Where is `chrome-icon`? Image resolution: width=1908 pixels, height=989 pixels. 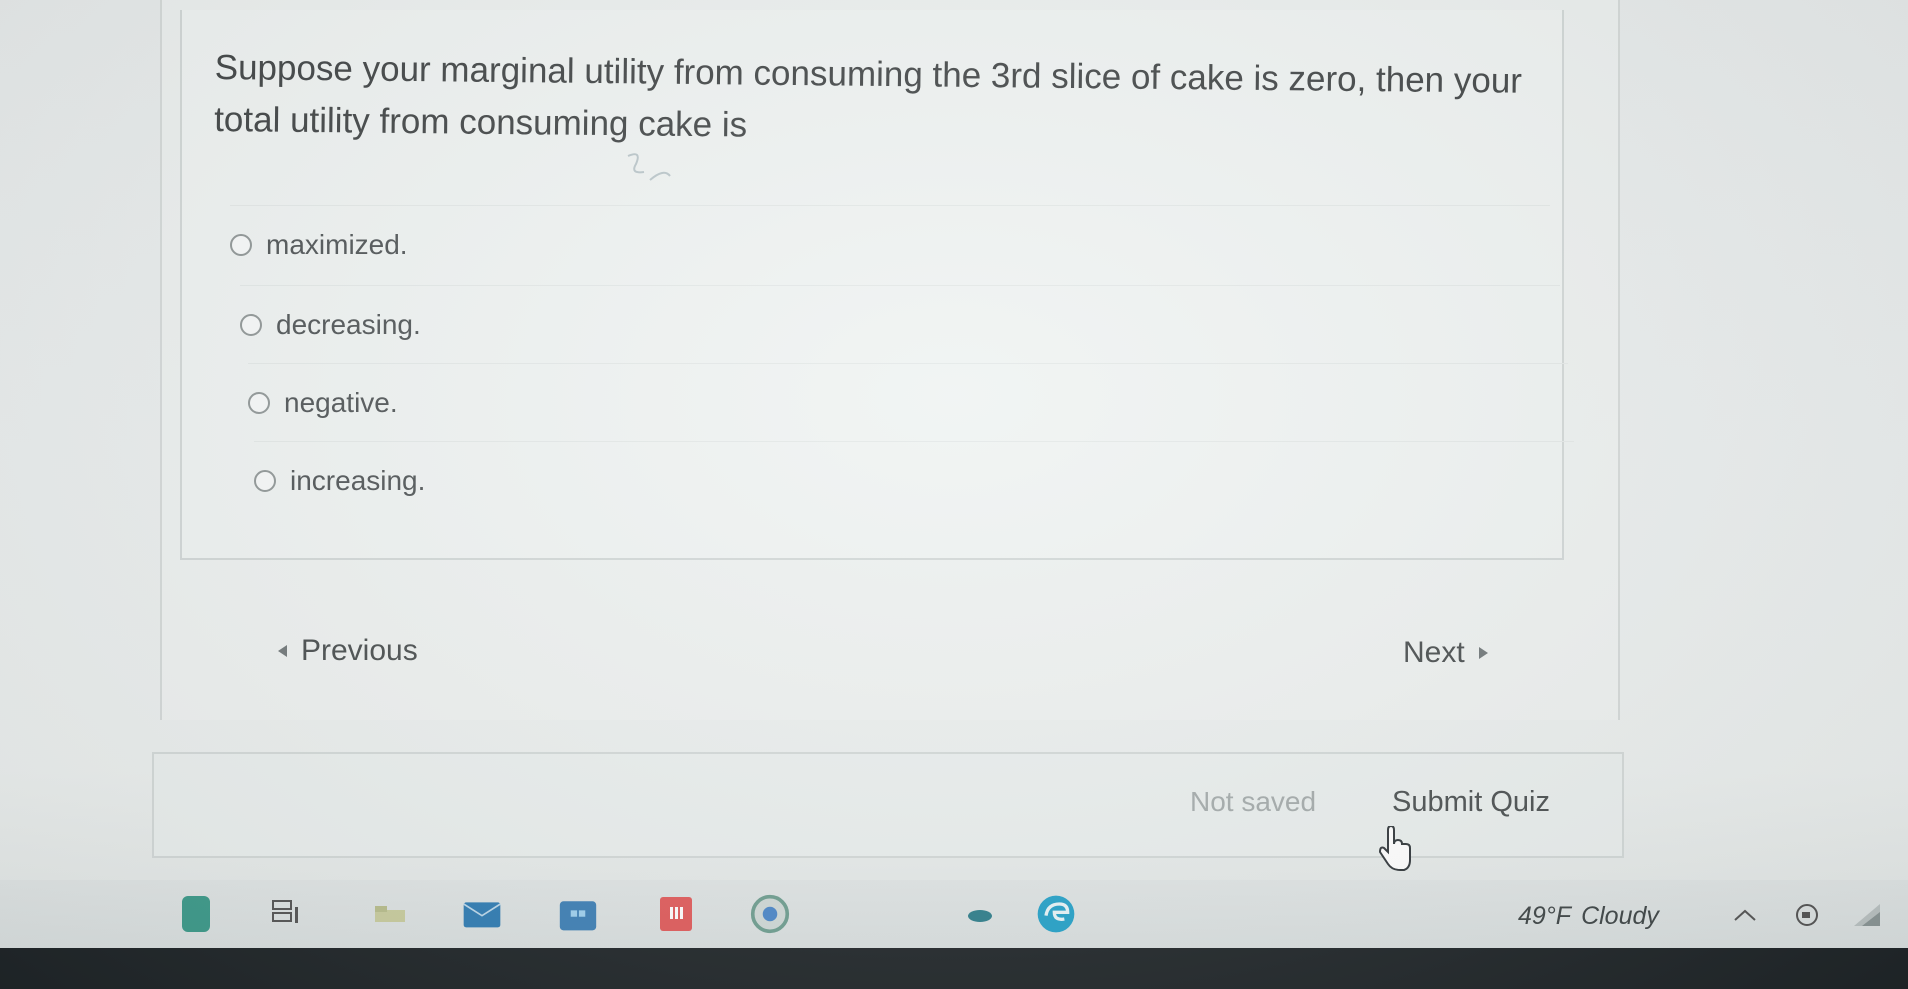
chrome-icon is located at coordinates (770, 914).